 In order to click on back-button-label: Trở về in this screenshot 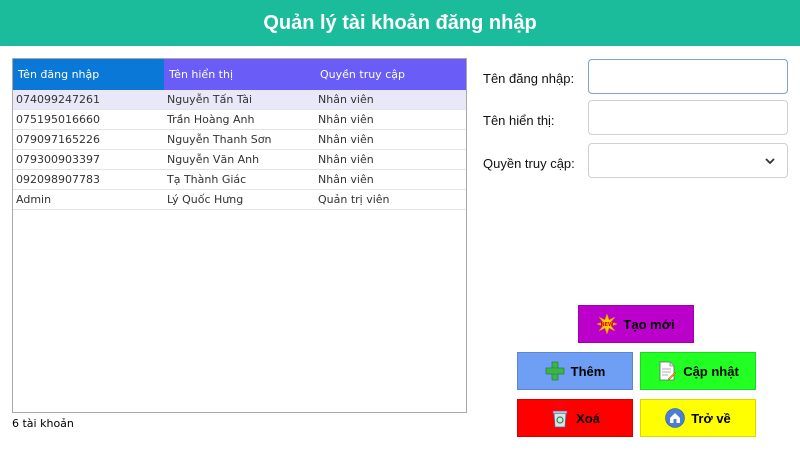, I will do `click(711, 418)`.